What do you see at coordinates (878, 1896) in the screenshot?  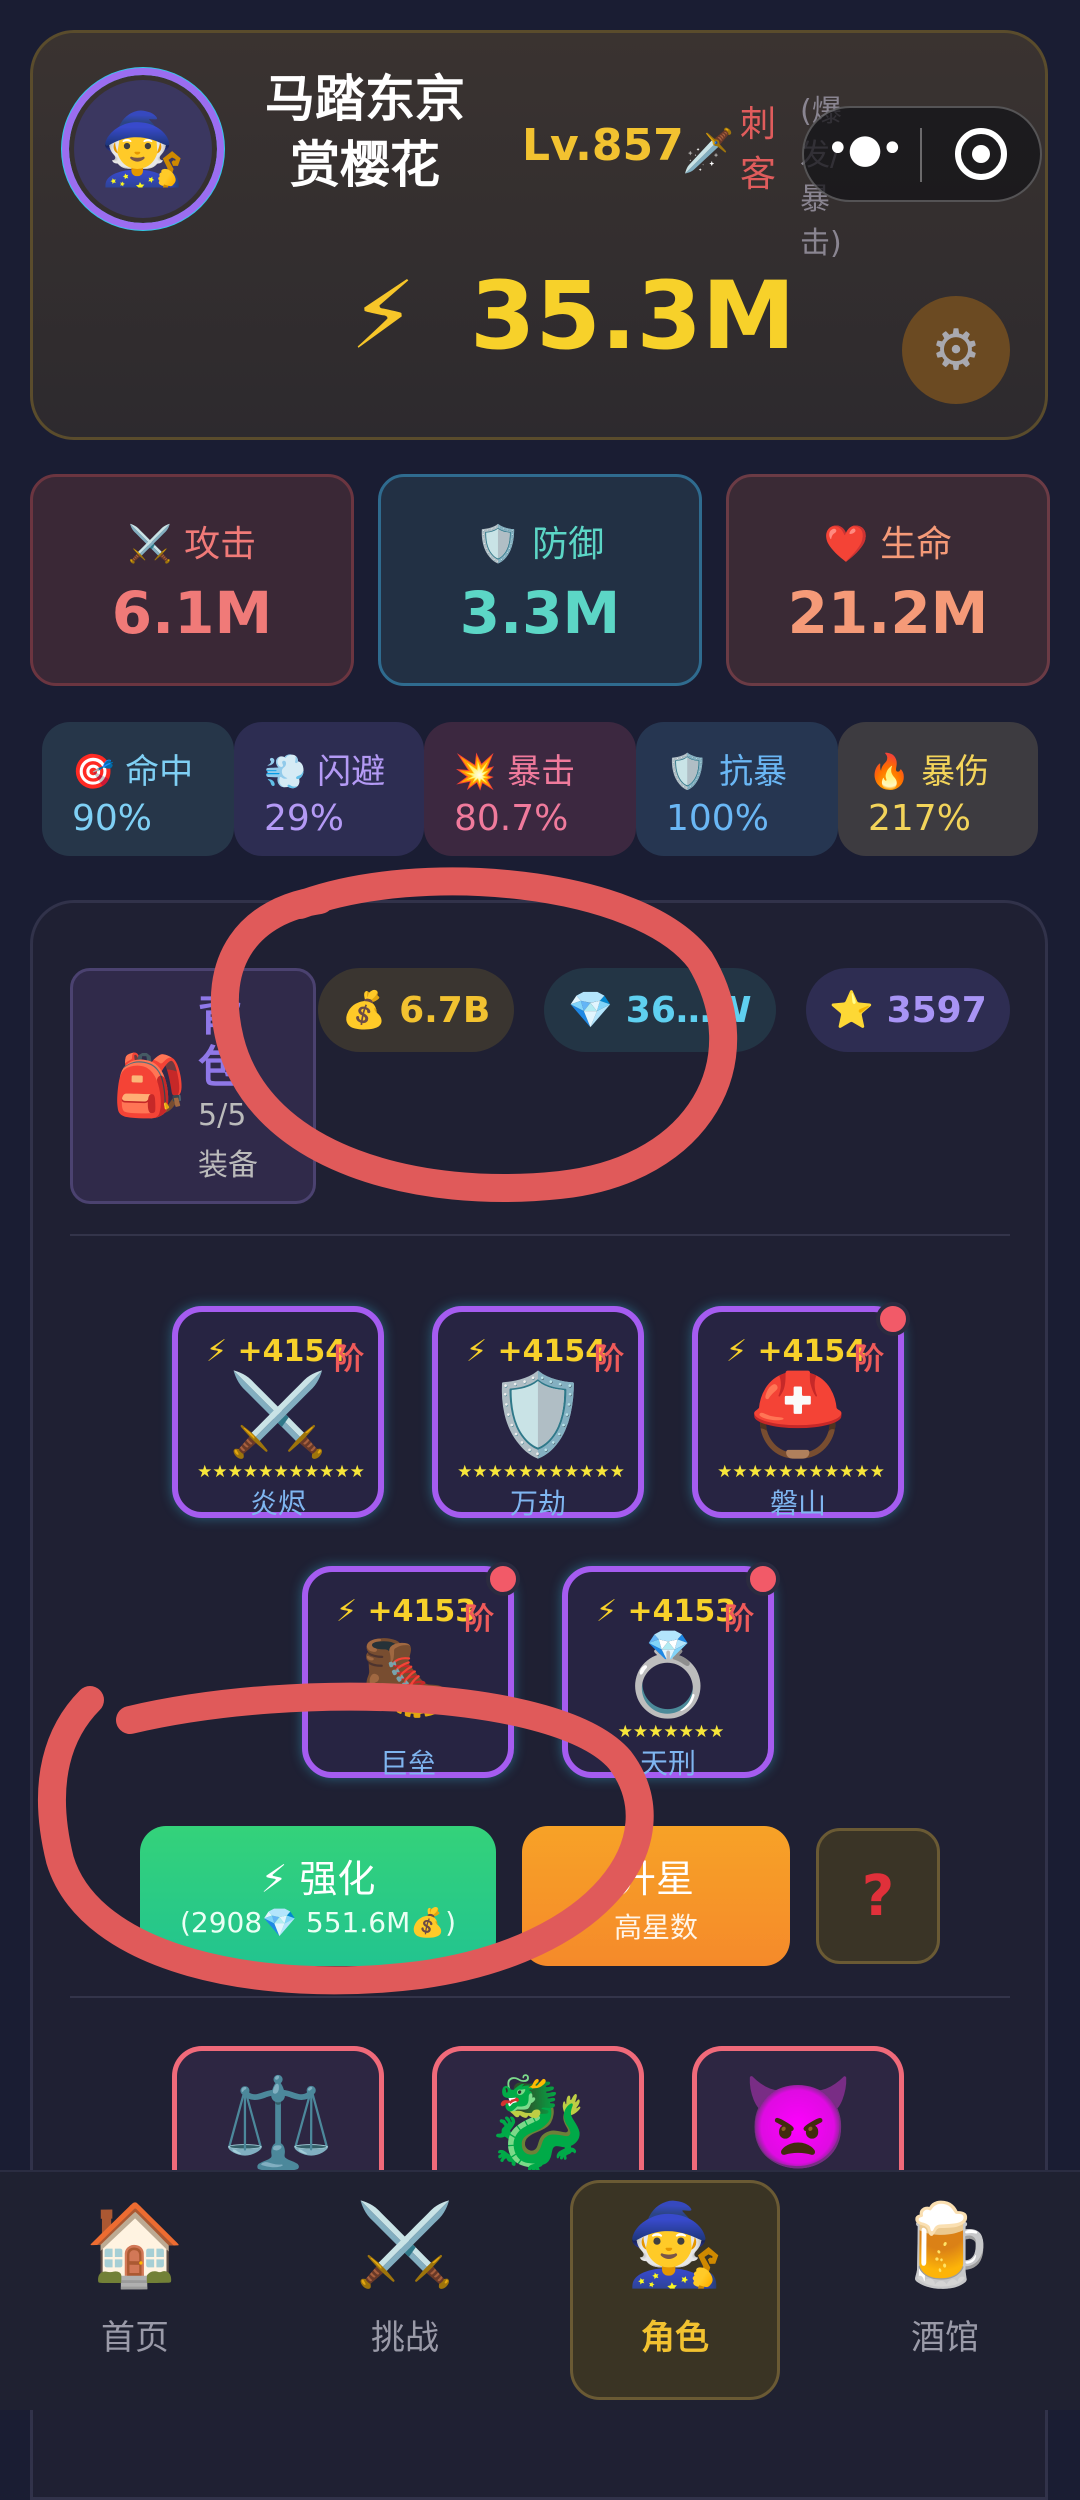 I see `help-button: ?` at bounding box center [878, 1896].